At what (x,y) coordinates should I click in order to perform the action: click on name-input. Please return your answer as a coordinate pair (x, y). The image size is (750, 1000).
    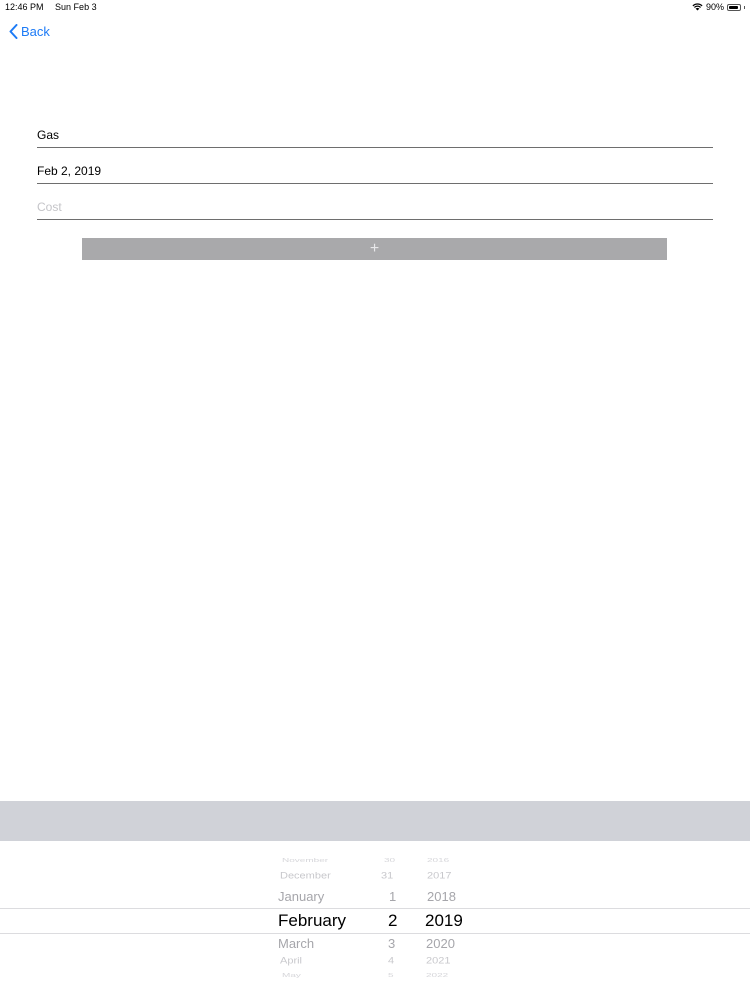
    Looking at the image, I should click on (375, 135).